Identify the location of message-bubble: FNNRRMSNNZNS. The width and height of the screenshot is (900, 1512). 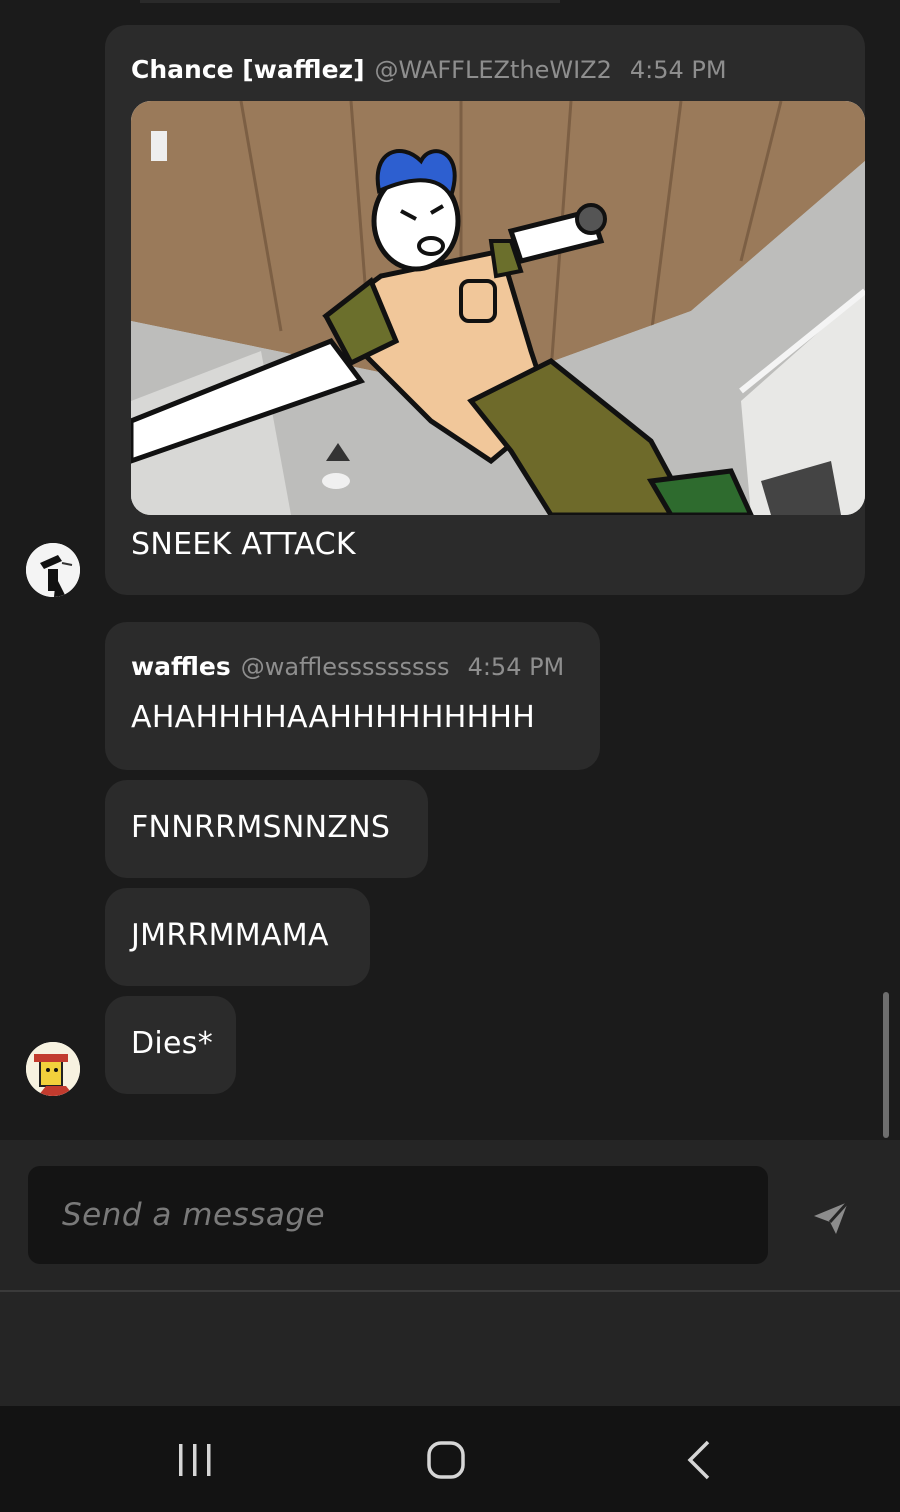
(266, 829).